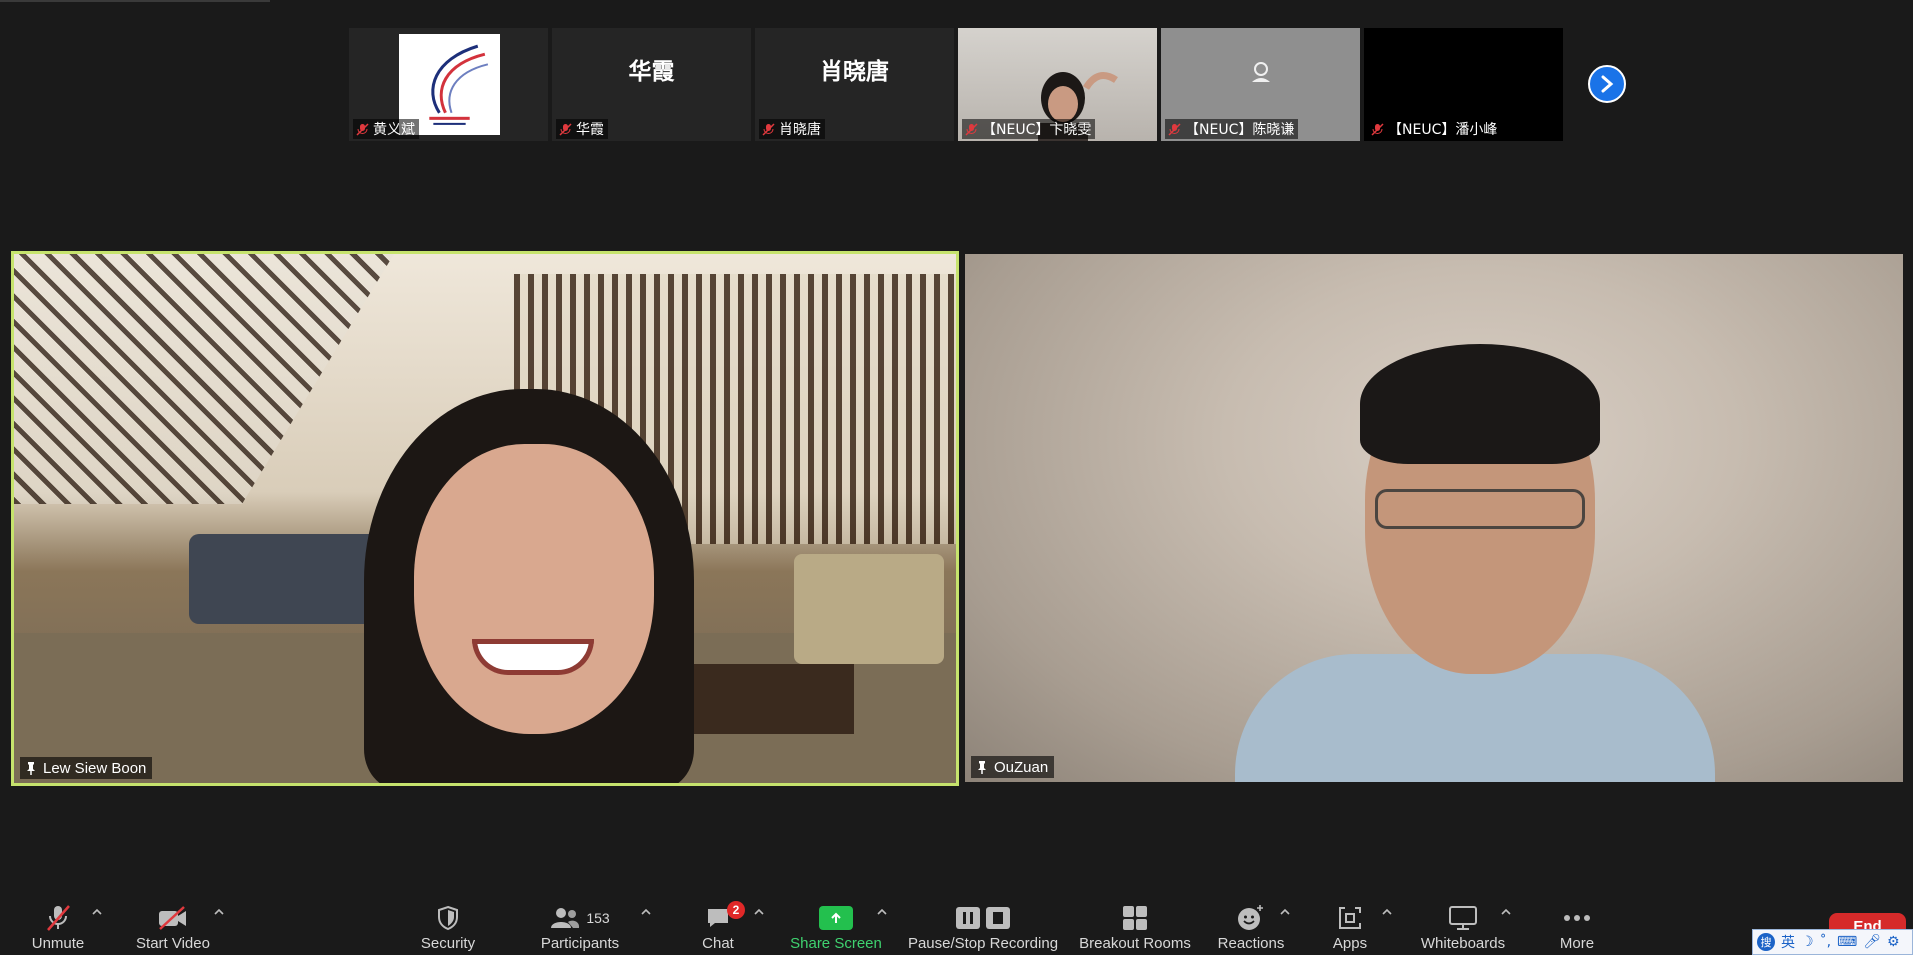 Image resolution: width=1913 pixels, height=955 pixels. Describe the element at coordinates (1350, 918) in the screenshot. I see `apps-icon` at that location.